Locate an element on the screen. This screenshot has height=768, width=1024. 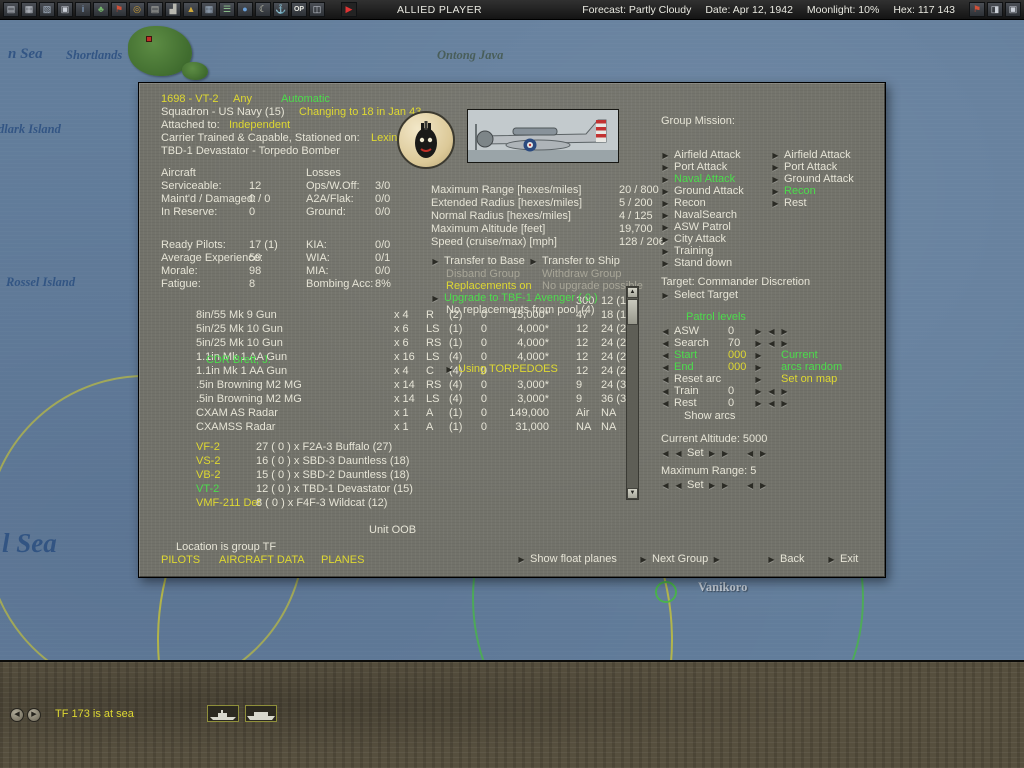
terrain-icon: ▲ is located at coordinates (191, 9).